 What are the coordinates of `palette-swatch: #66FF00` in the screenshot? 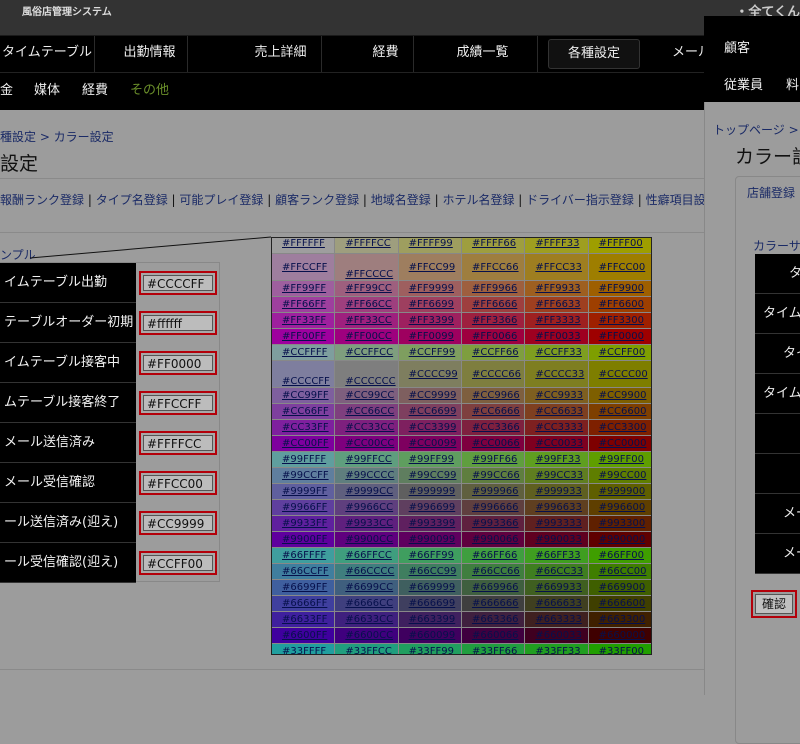 It's located at (619, 555).